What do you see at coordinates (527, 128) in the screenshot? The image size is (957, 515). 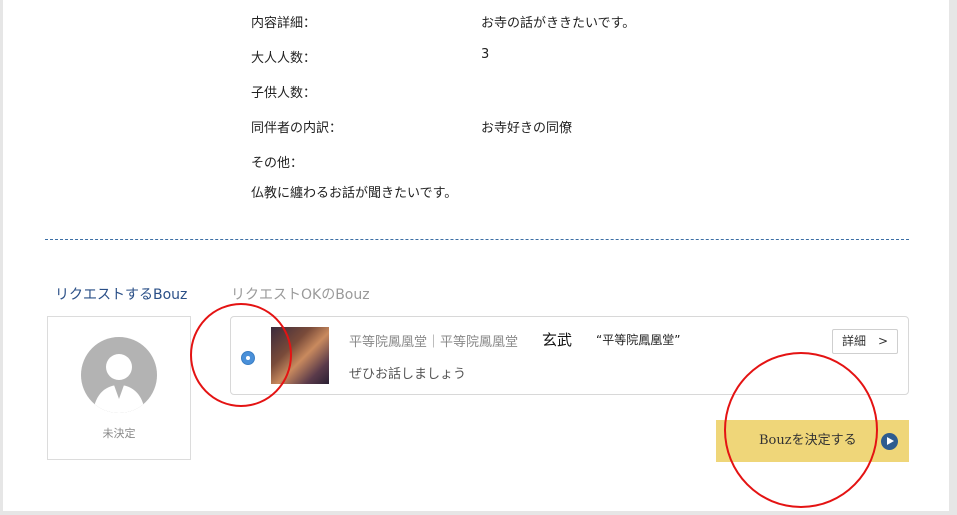 I see `detail-value: お寺好きの同僚` at bounding box center [527, 128].